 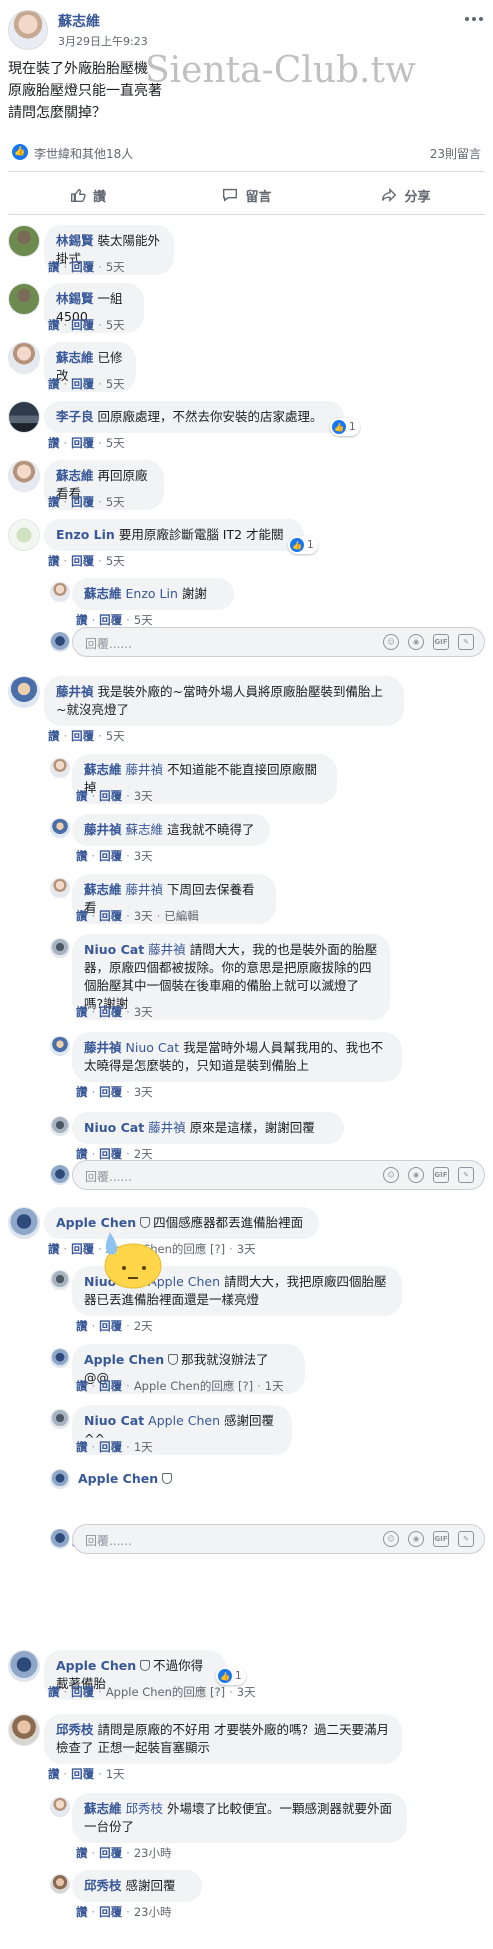 What do you see at coordinates (83, 153) in the screenshot?
I see `reactions-summary: 李世緯和其他18人` at bounding box center [83, 153].